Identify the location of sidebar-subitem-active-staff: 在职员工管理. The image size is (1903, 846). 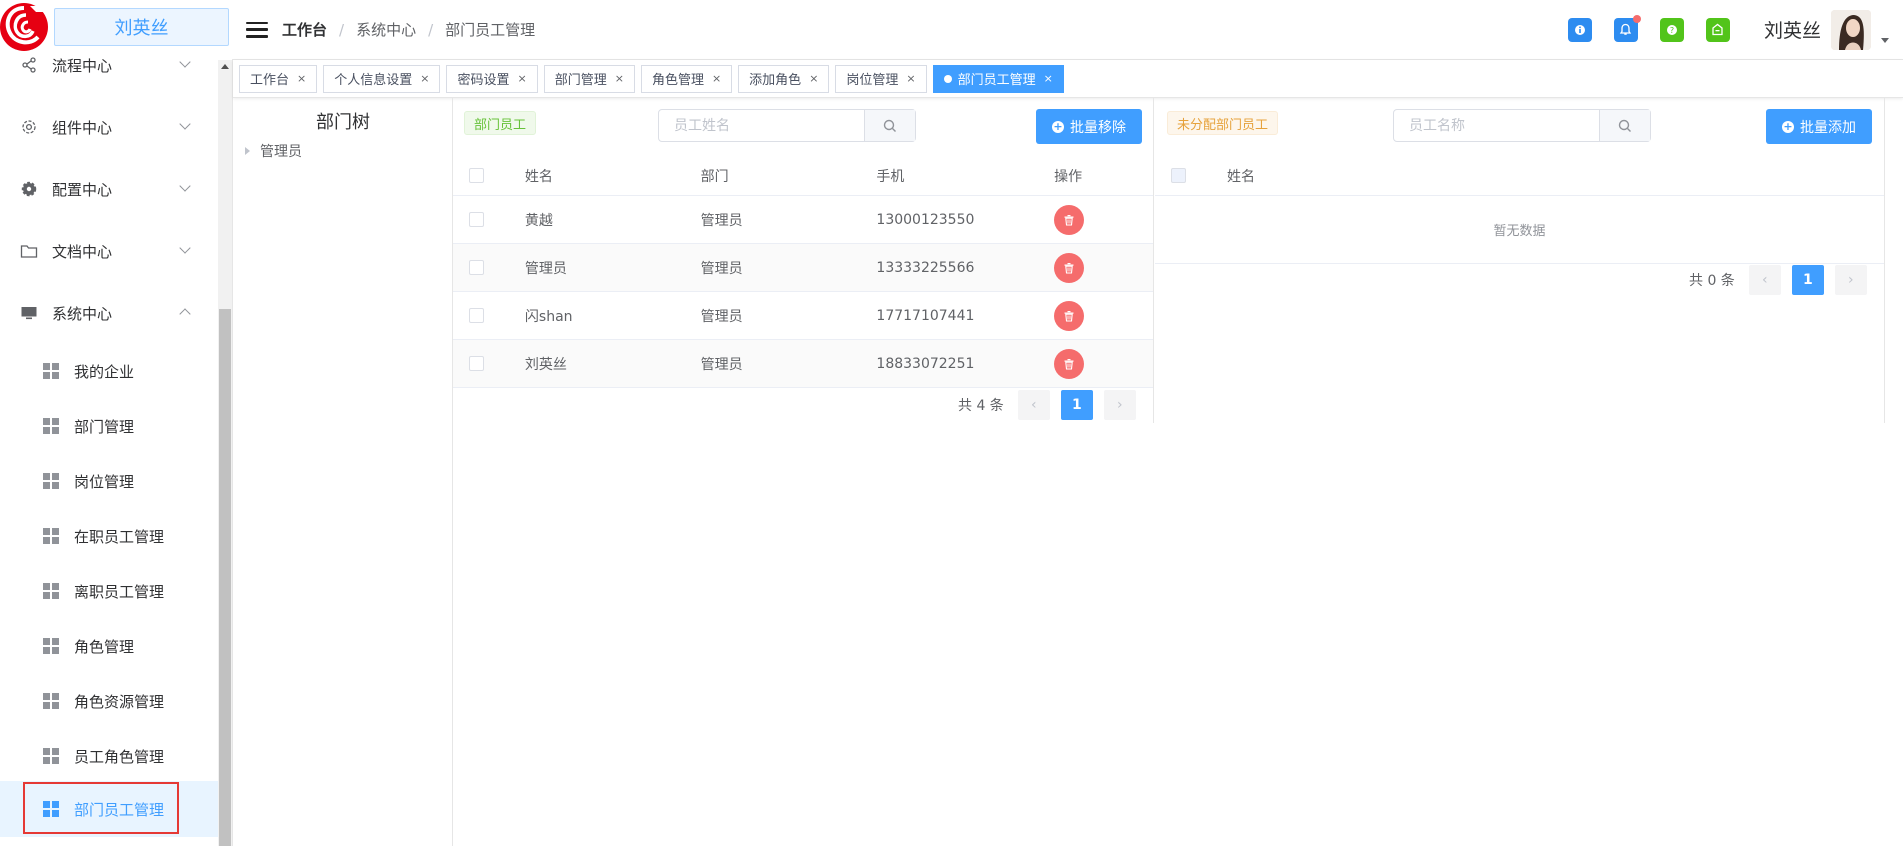
(109, 536).